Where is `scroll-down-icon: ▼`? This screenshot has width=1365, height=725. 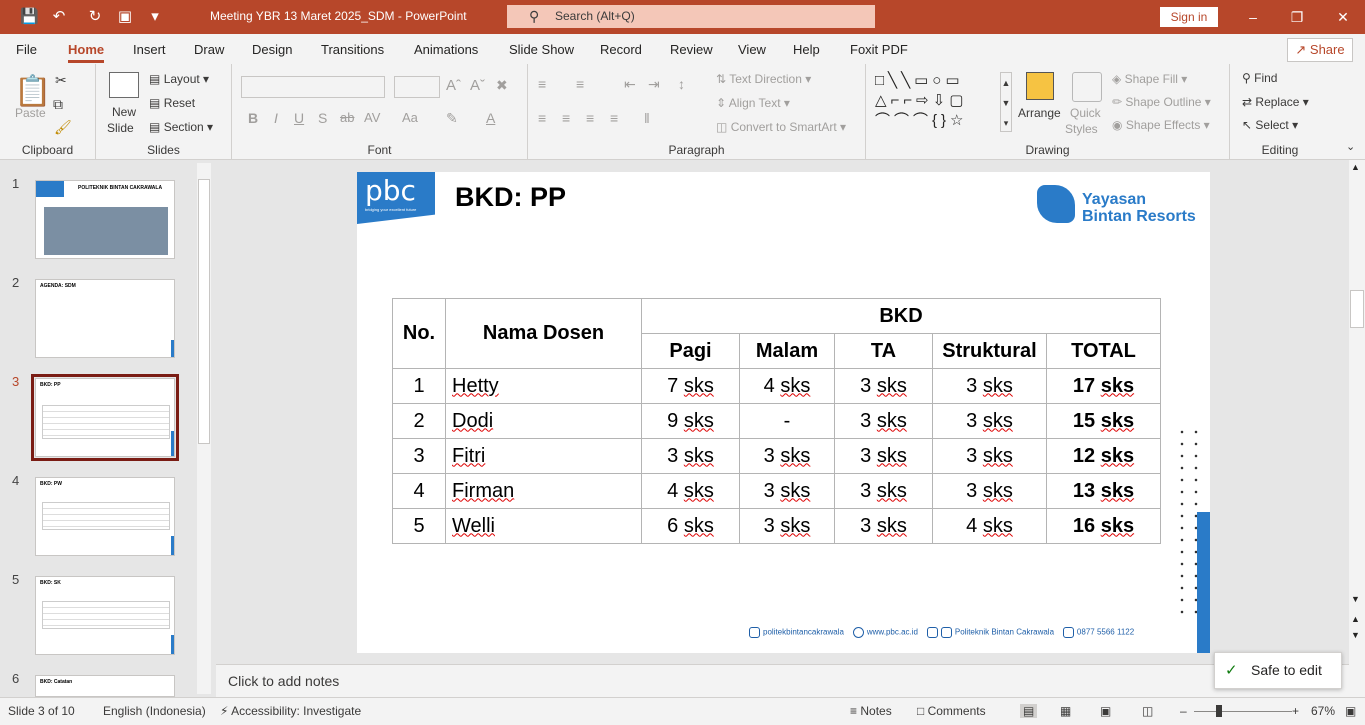 scroll-down-icon: ▼ is located at coordinates (1355, 599).